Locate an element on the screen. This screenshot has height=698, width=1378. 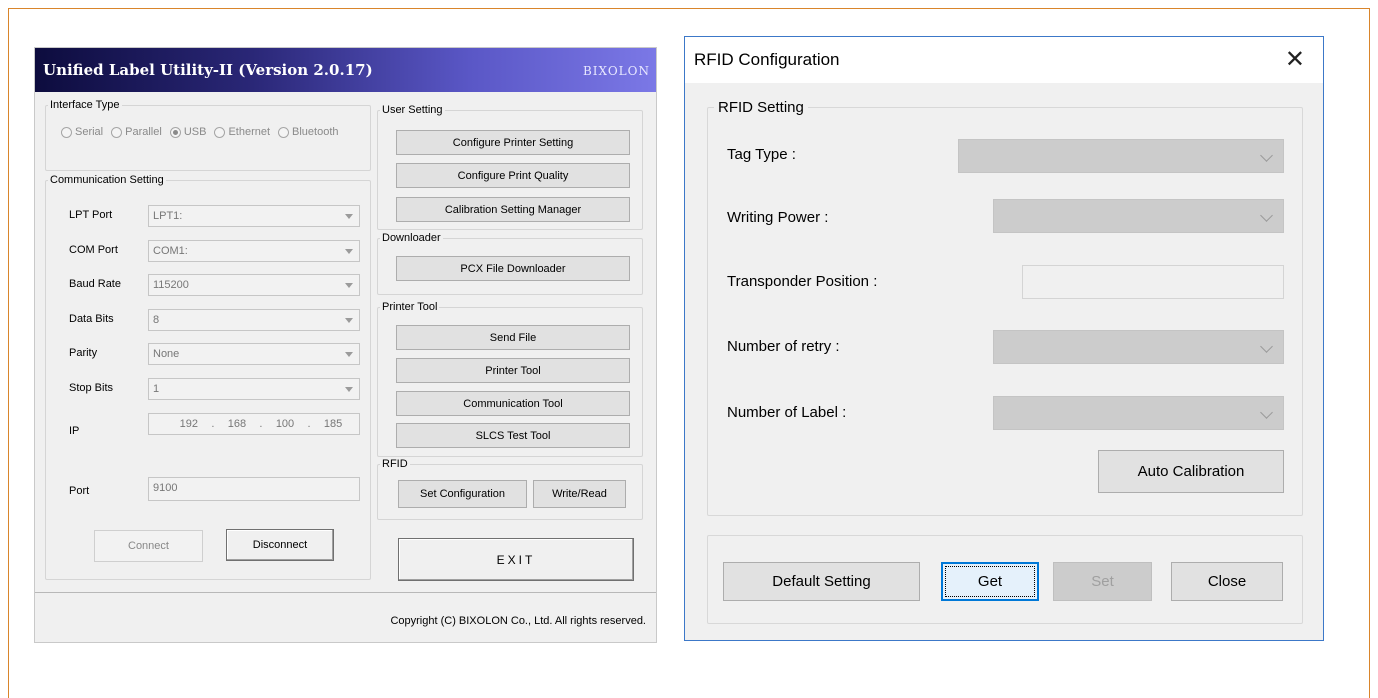
stop-bits-value: 1 is located at coordinates (156, 389).